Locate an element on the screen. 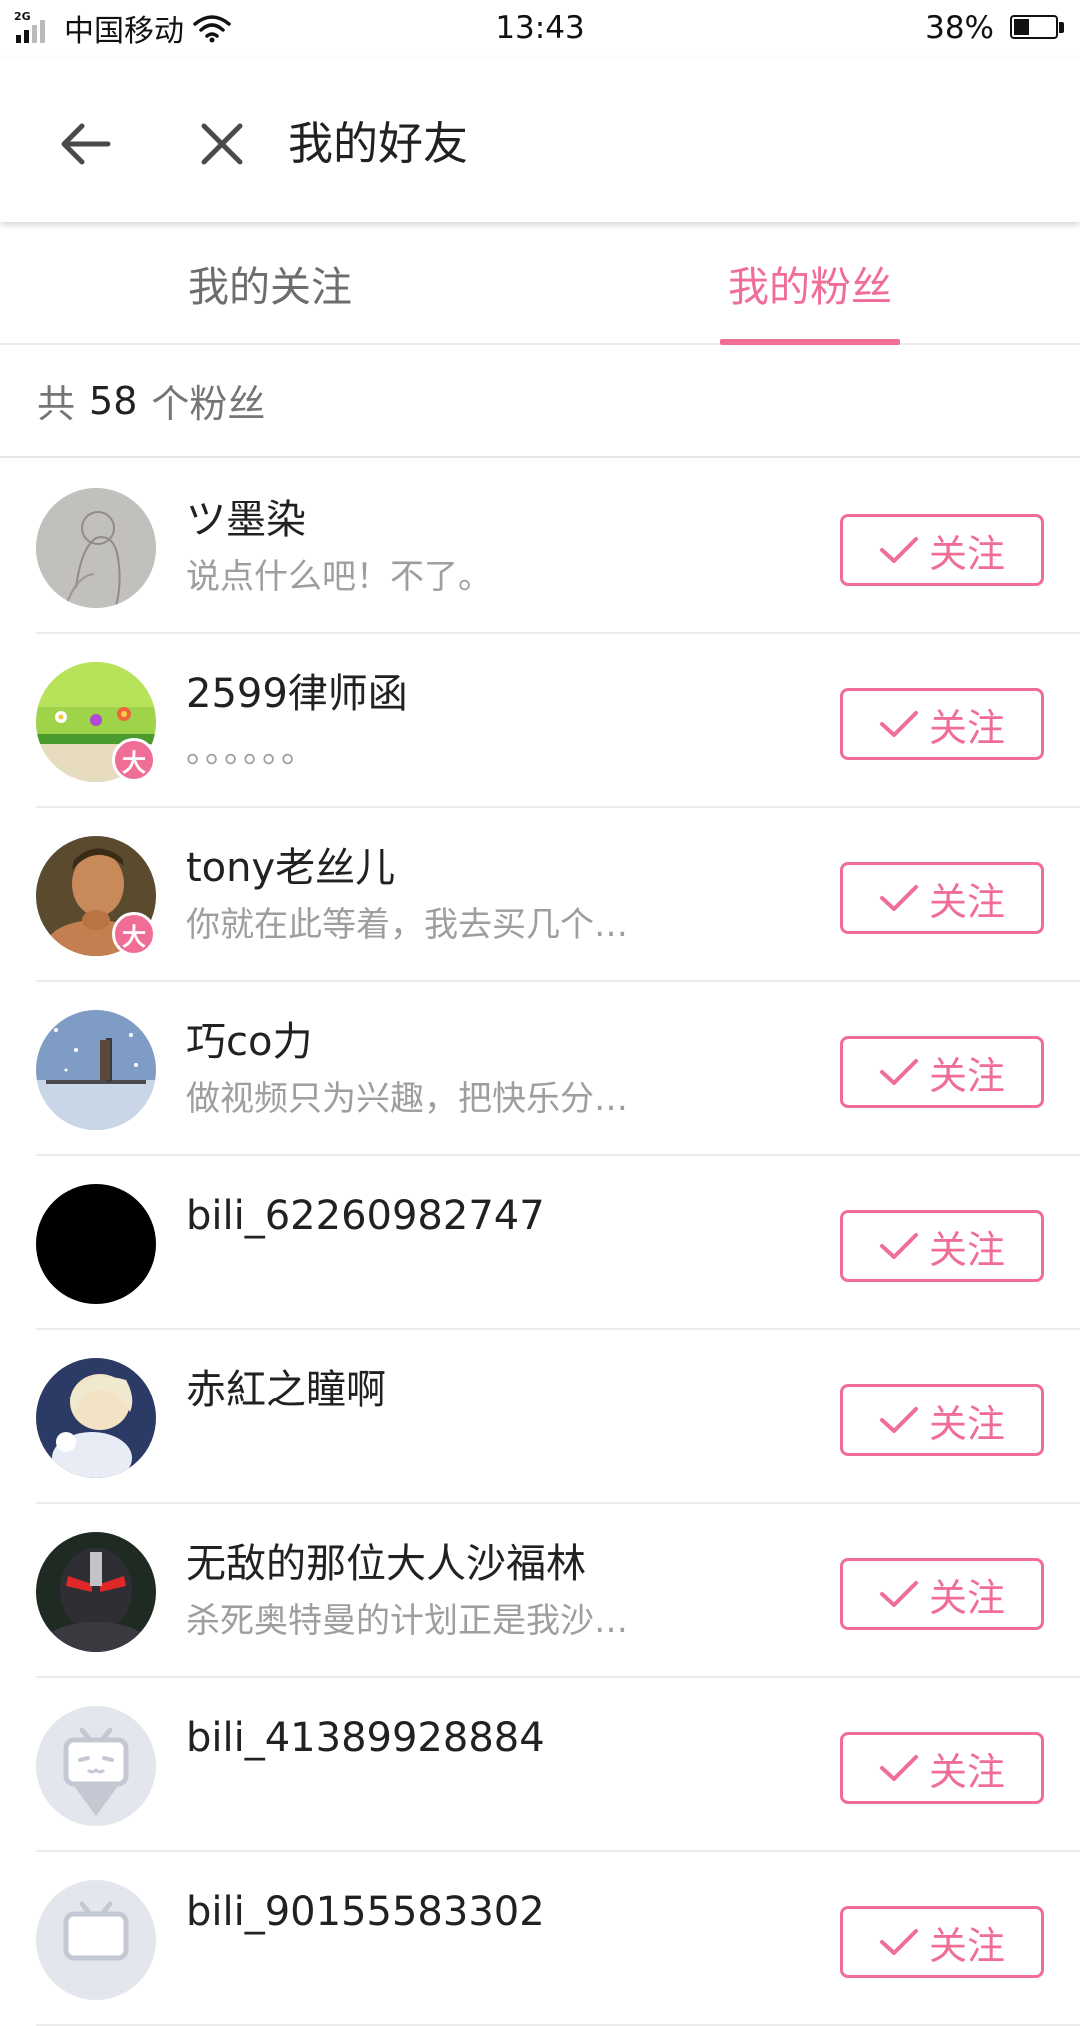 Image resolution: width=1080 pixels, height=2026 pixels. tab-following: 我的关注 is located at coordinates (270, 282).